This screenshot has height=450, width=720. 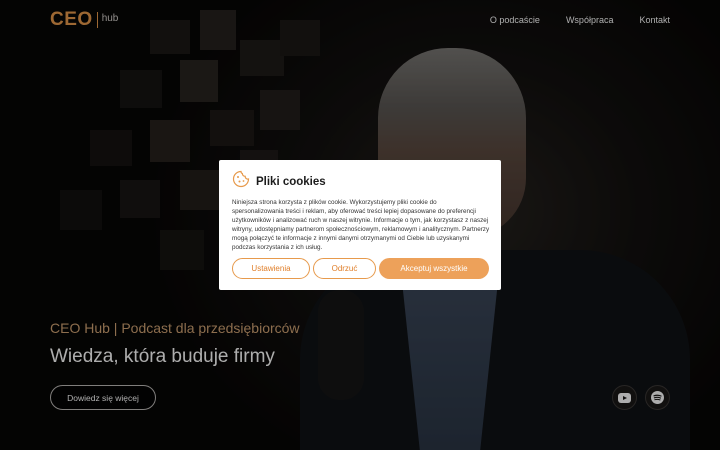 I want to click on cookie-dialog-header: Pliki cookies, so click(x=359, y=181).